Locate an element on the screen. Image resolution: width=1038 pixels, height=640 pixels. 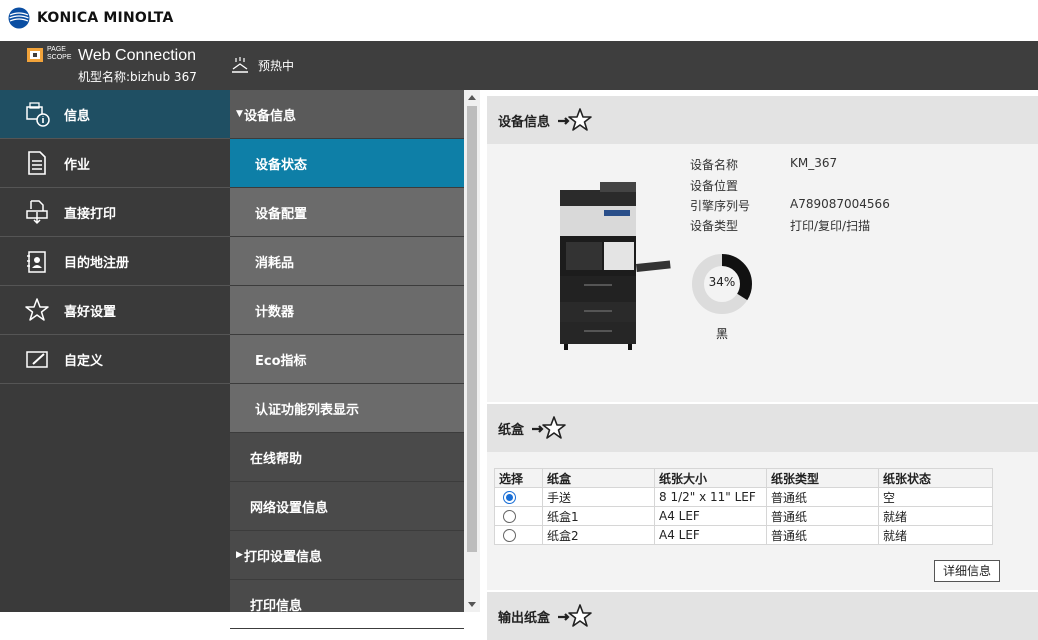
tray-cell: 纸盒2 is located at coordinates (598, 535).